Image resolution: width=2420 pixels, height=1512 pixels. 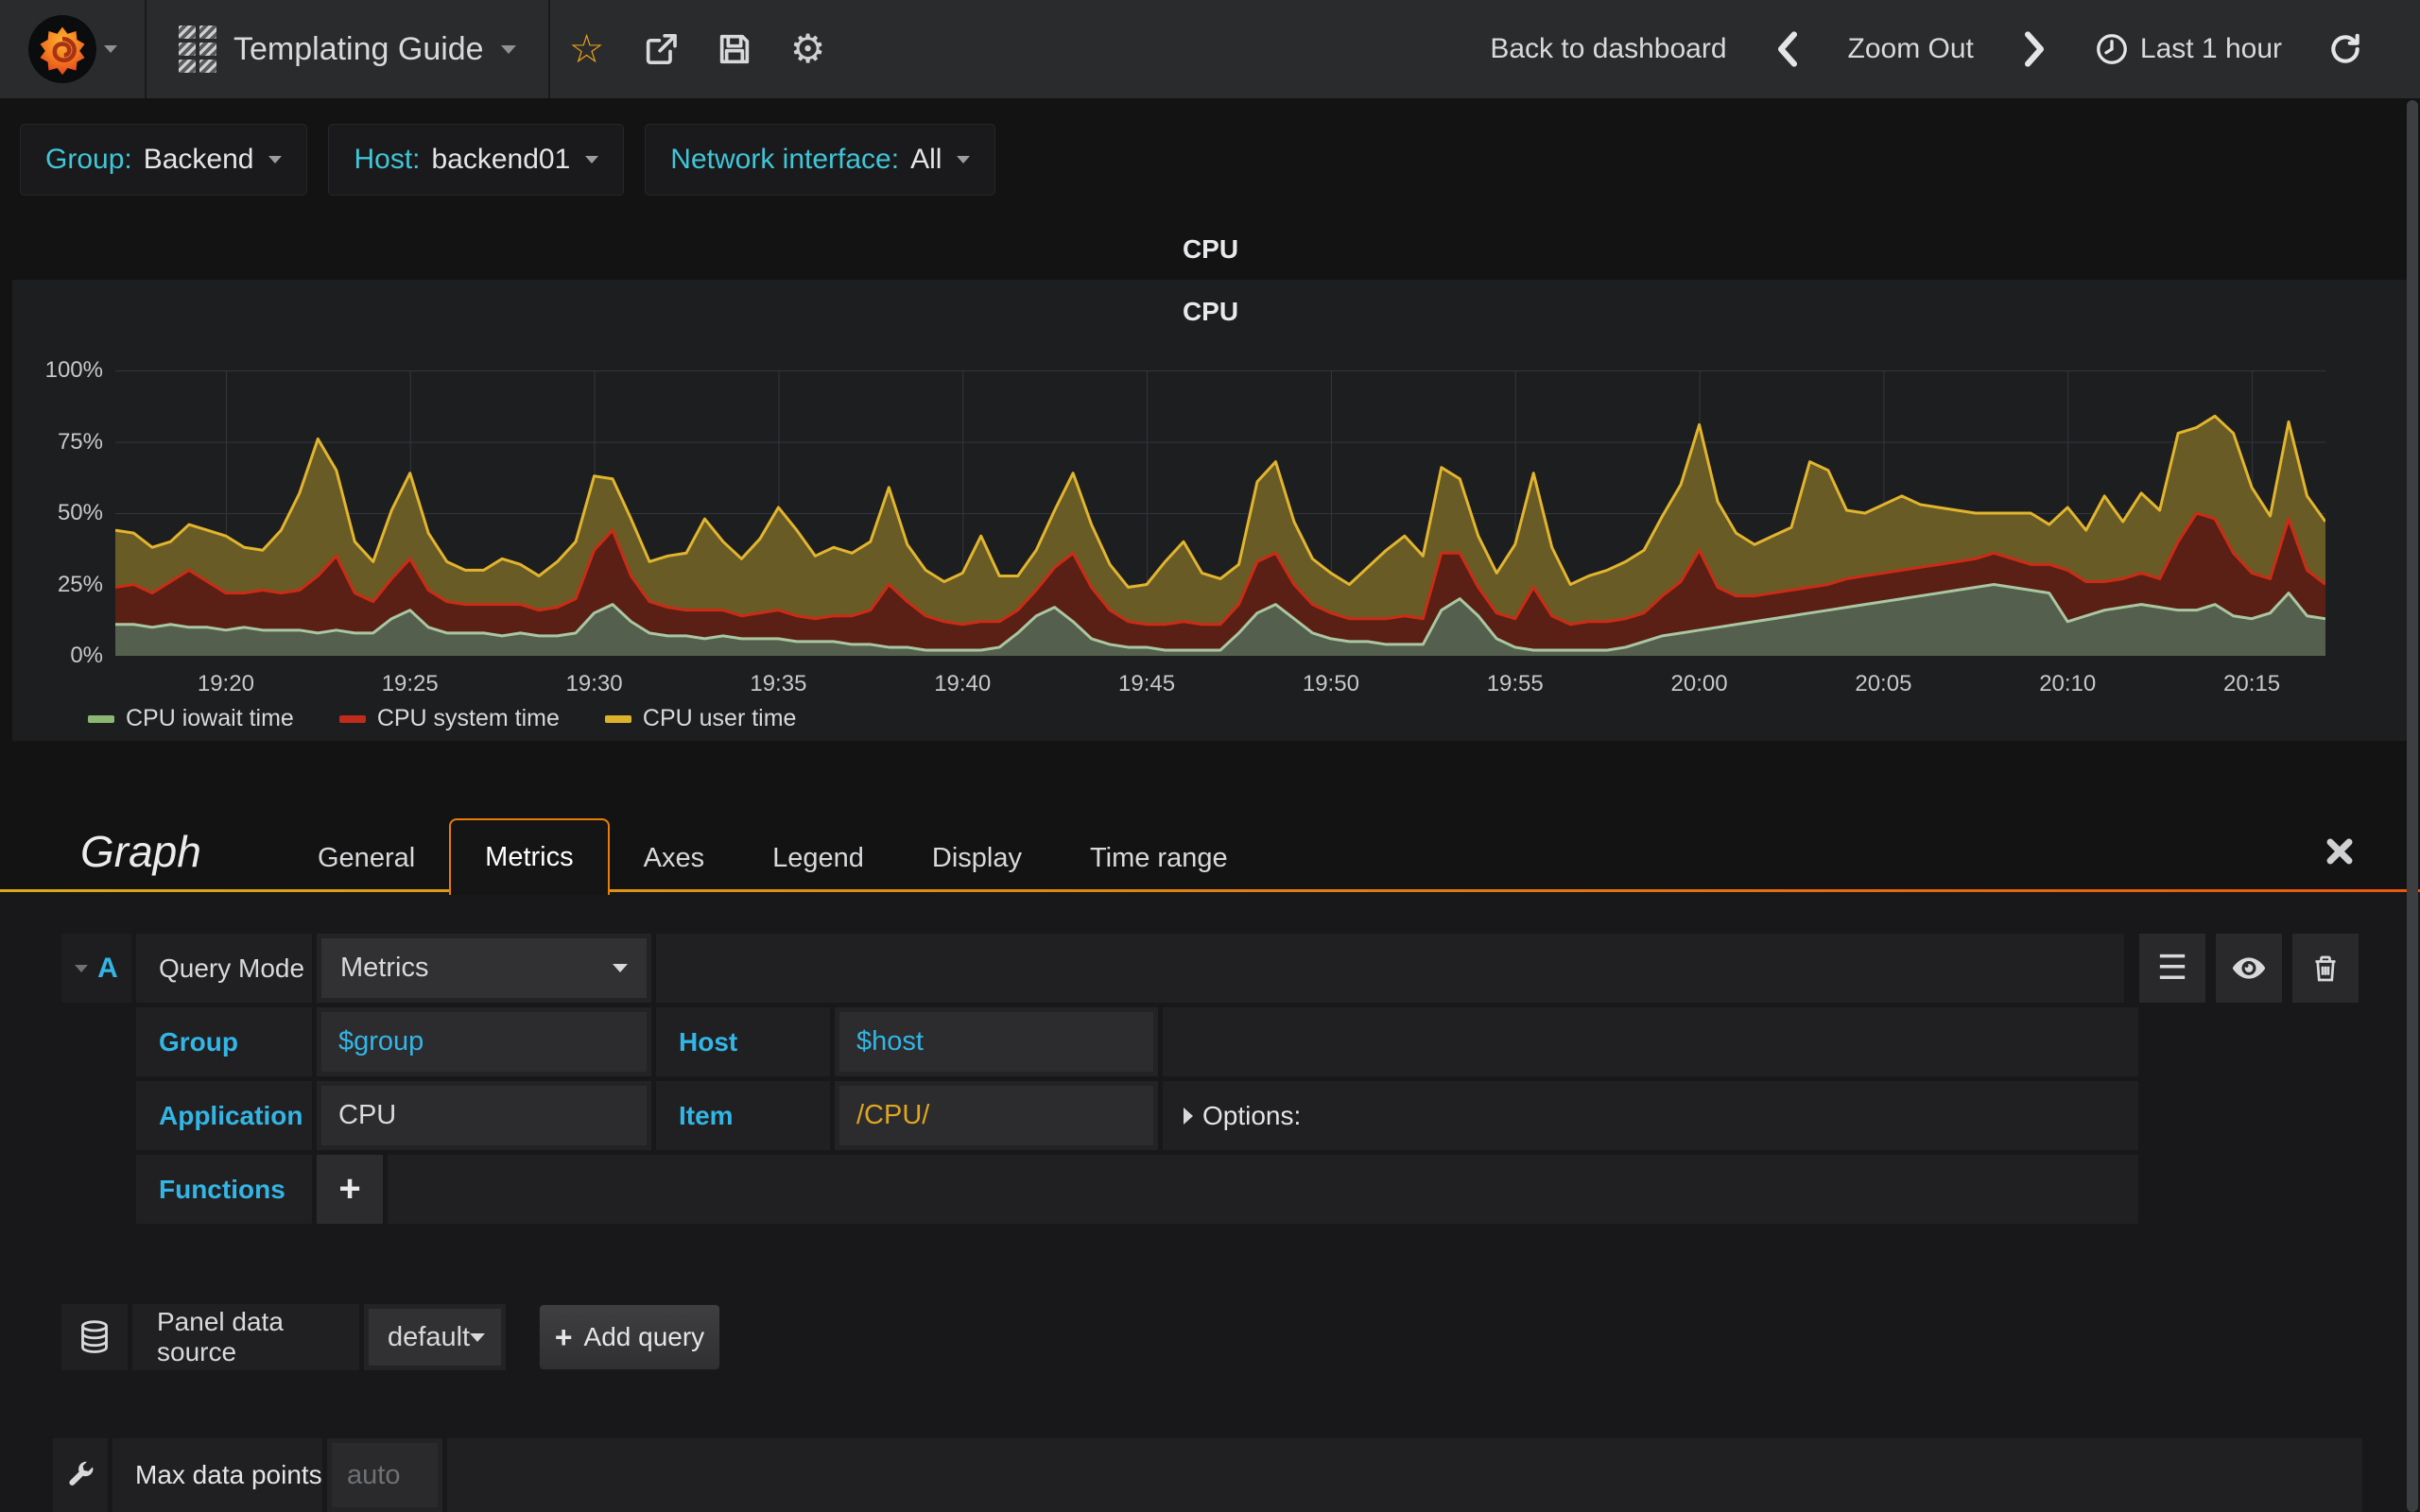 I want to click on save-dashboard-button, so click(x=735, y=49).